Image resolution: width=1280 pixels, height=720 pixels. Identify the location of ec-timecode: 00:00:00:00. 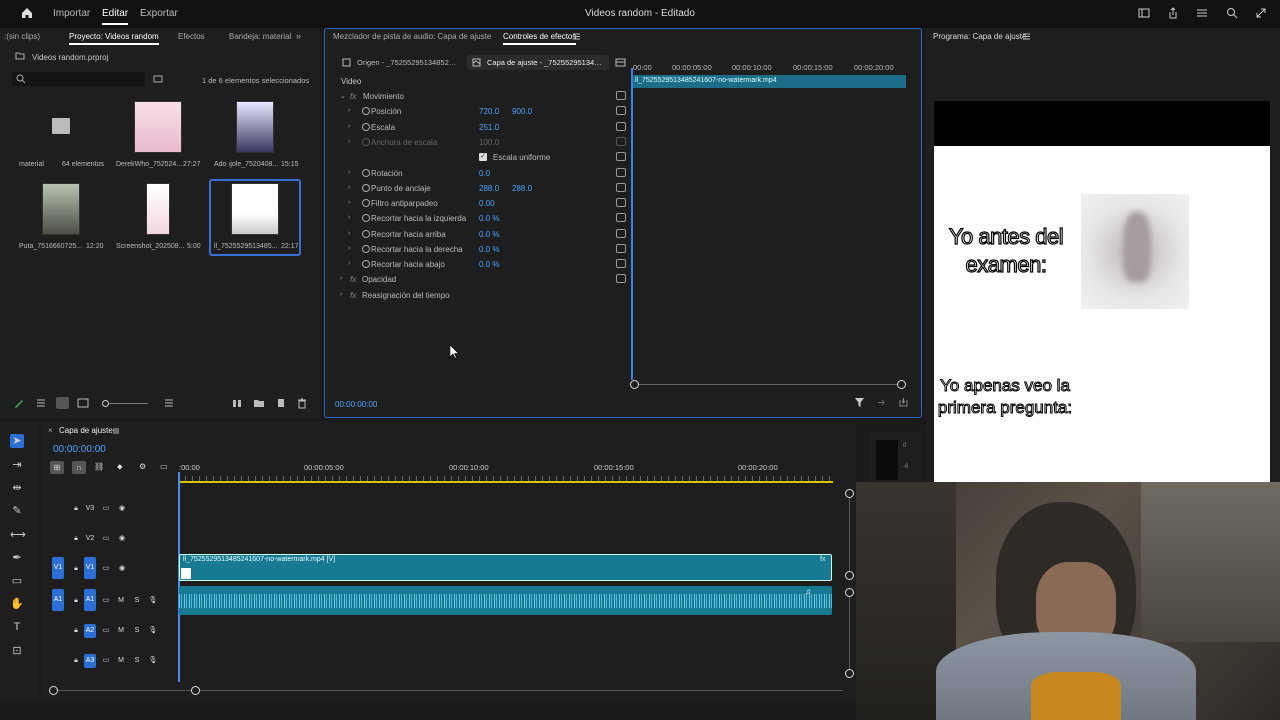
(356, 404).